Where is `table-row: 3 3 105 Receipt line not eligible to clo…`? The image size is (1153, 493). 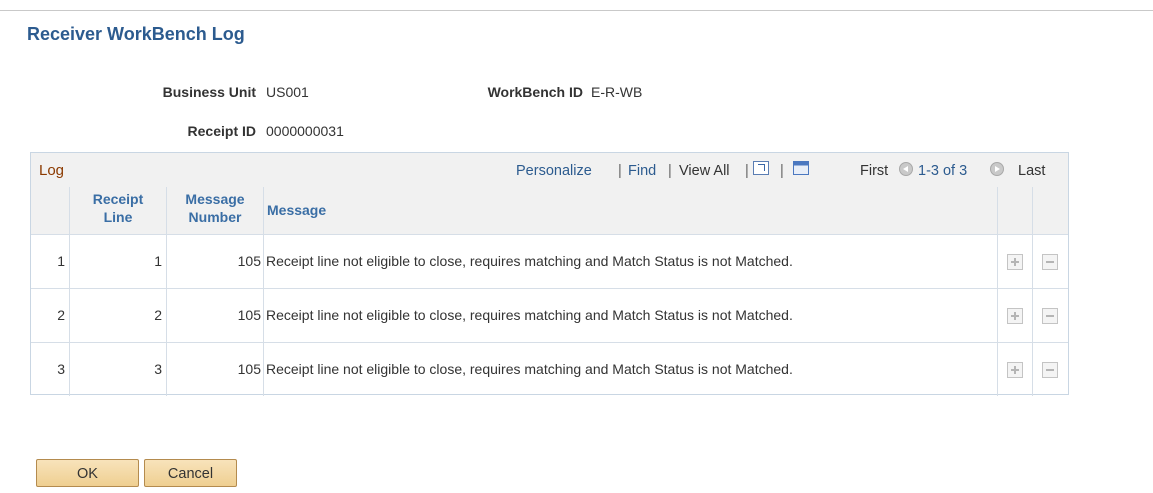 table-row: 3 3 105 Receipt line not eligible to clo… is located at coordinates (549, 369).